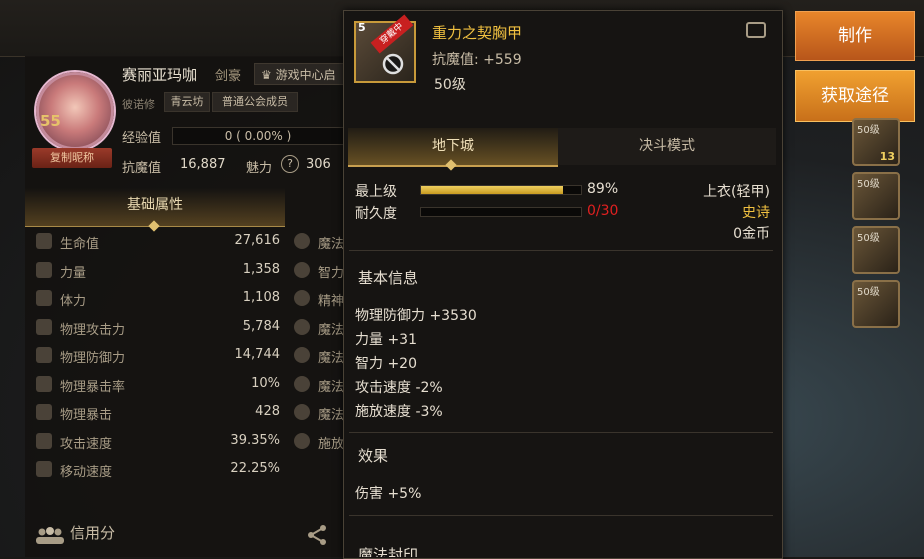  I want to click on item-level: 50级, so click(450, 85).